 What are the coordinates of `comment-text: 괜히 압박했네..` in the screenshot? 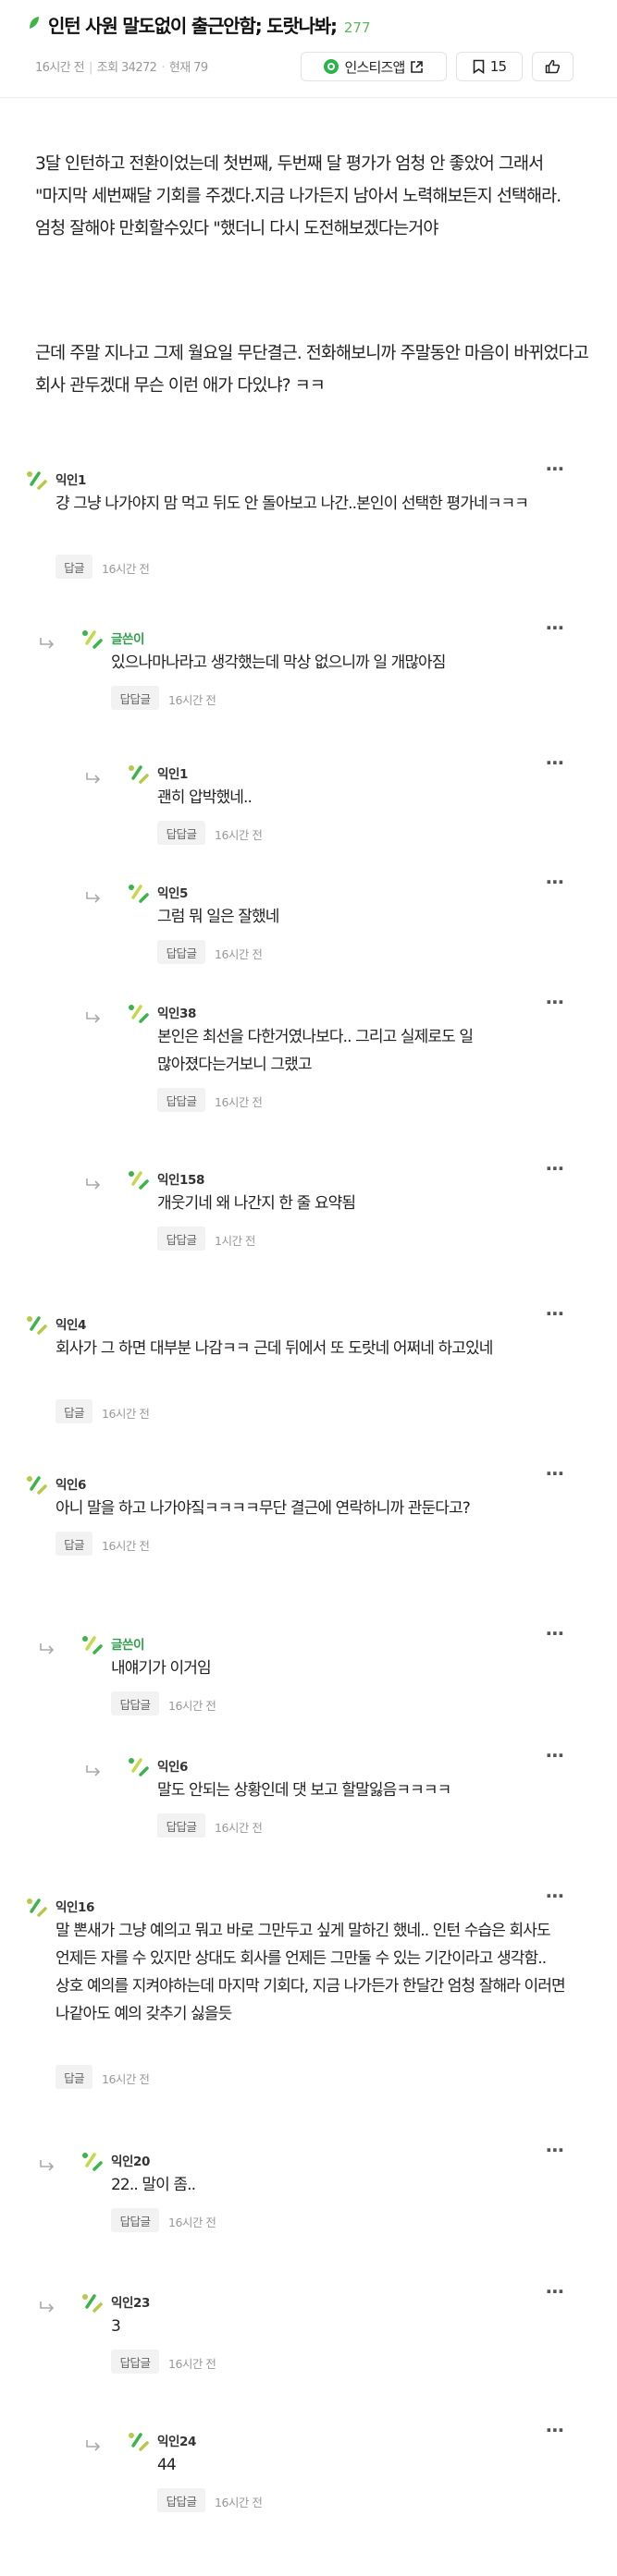 It's located at (205, 797).